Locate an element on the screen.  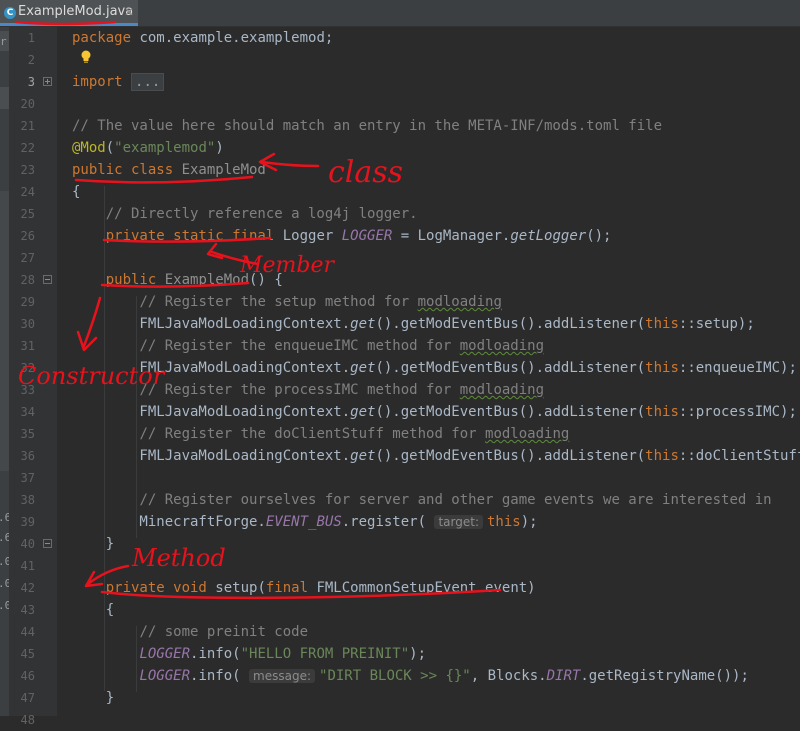
project-panel-edge: r .6 .6 .0 .0 .0 is located at coordinates (5, 371).